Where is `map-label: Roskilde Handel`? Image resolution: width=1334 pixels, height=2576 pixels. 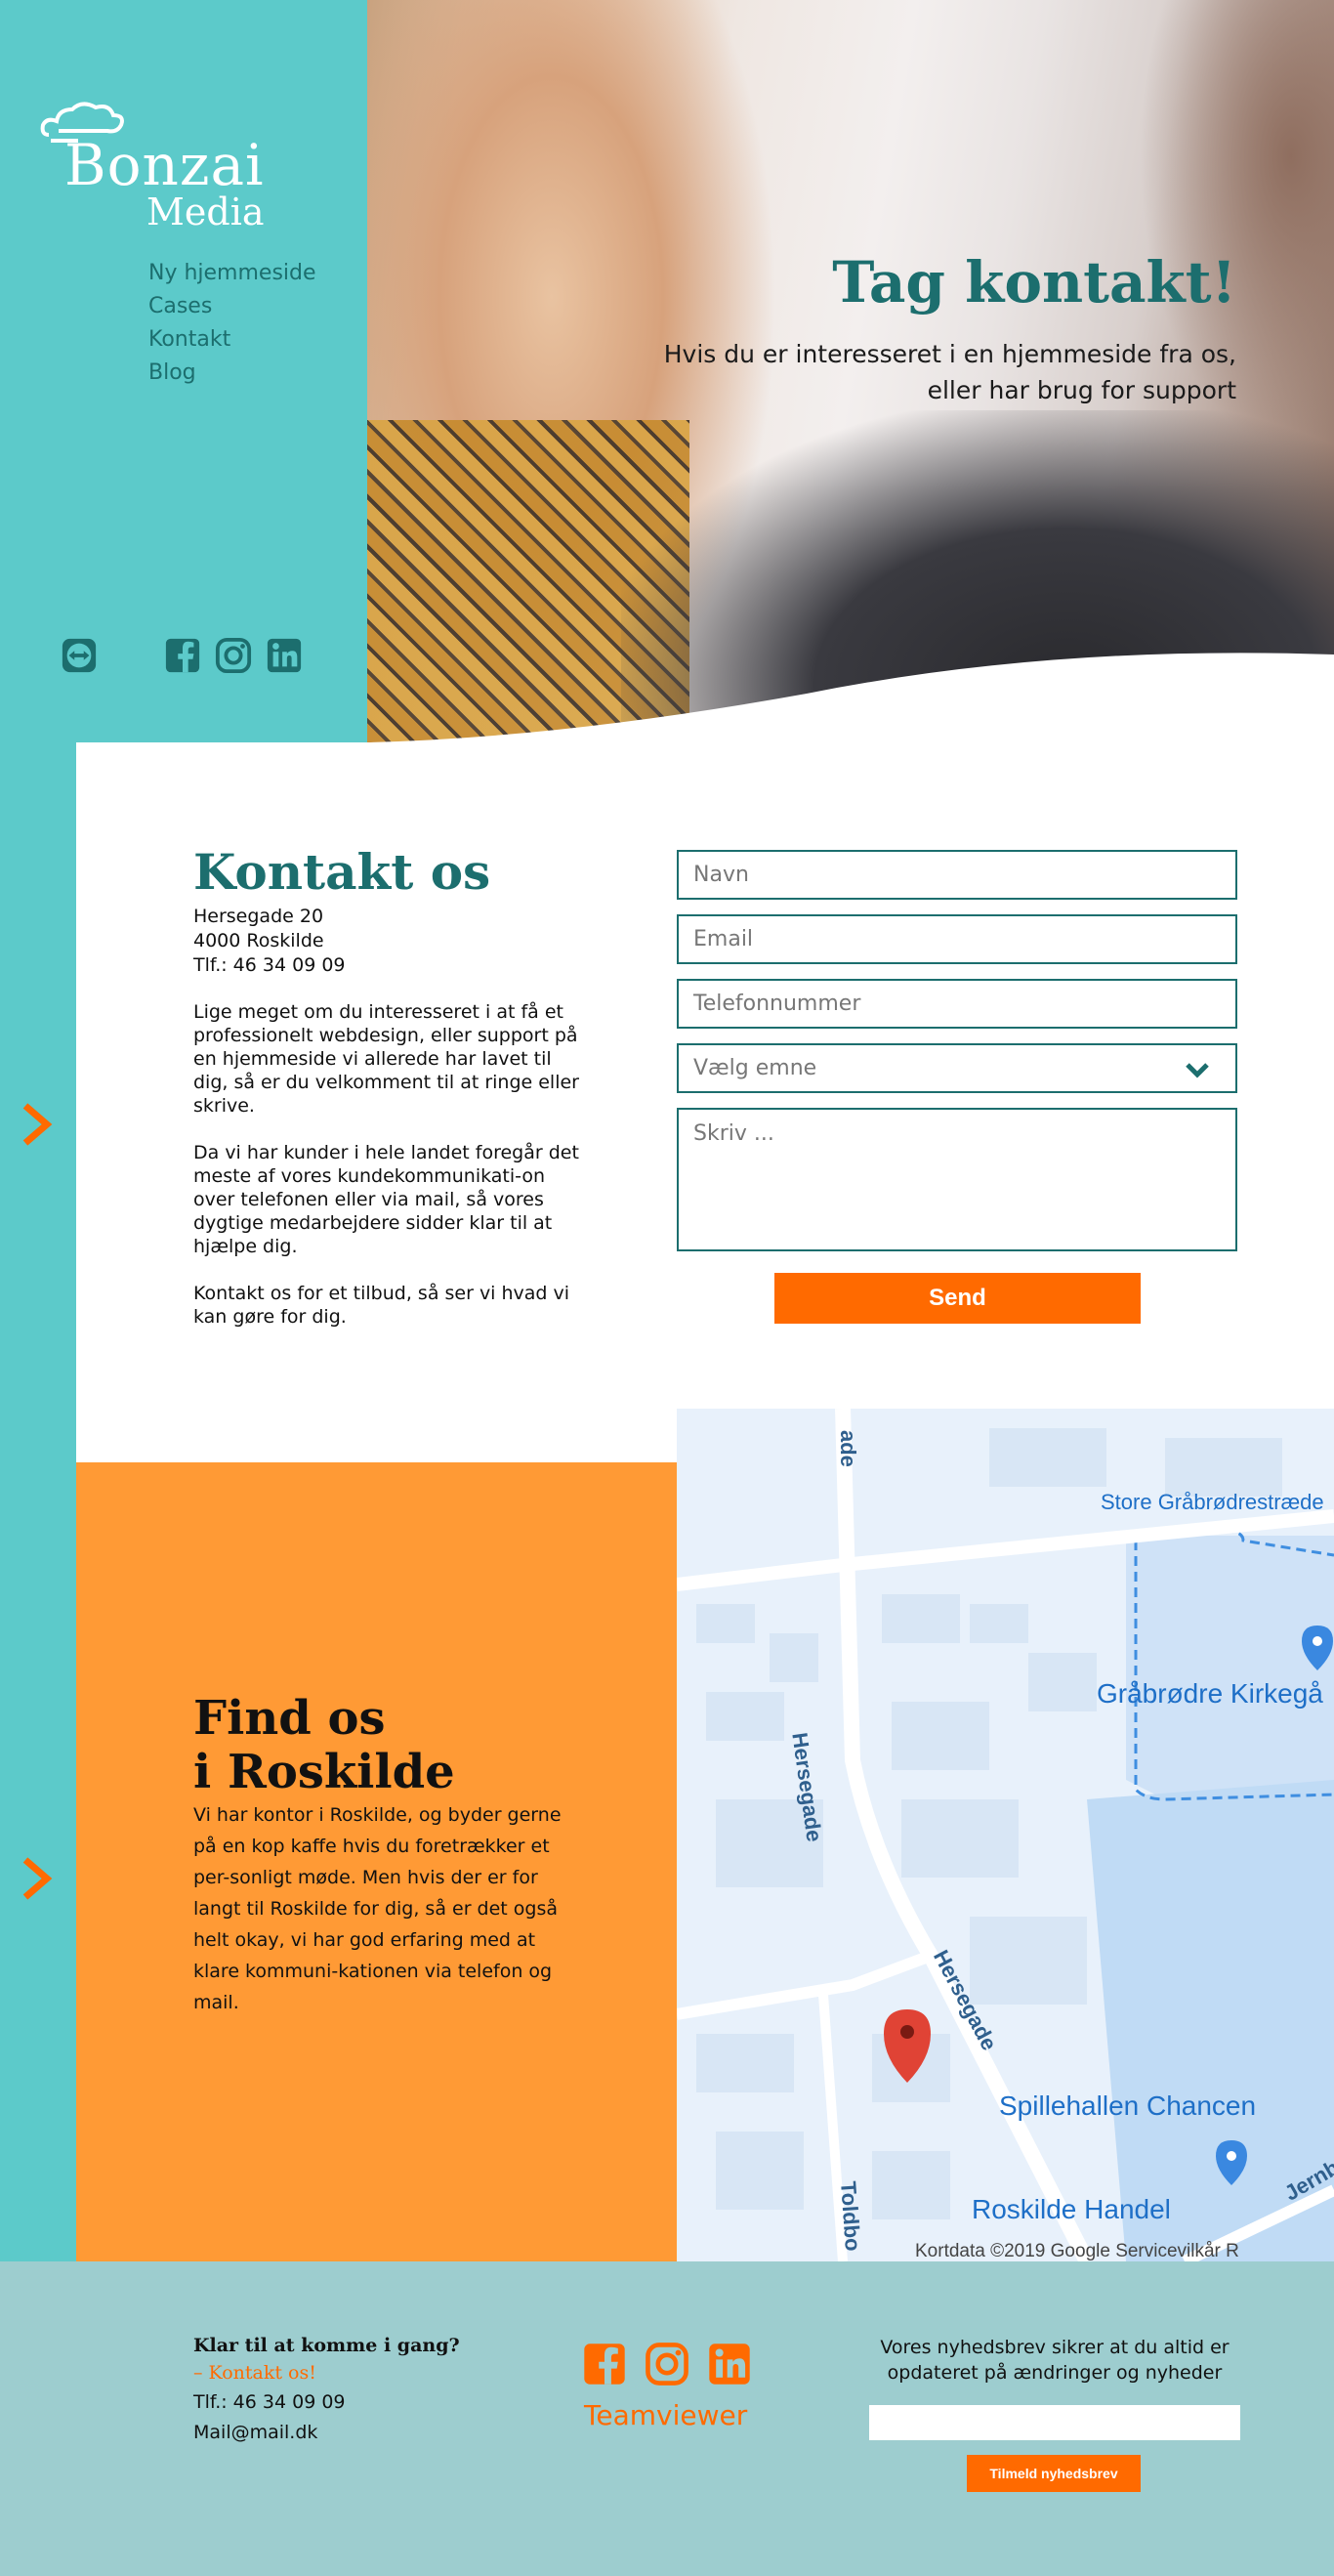 map-label: Roskilde Handel is located at coordinates (1071, 2209).